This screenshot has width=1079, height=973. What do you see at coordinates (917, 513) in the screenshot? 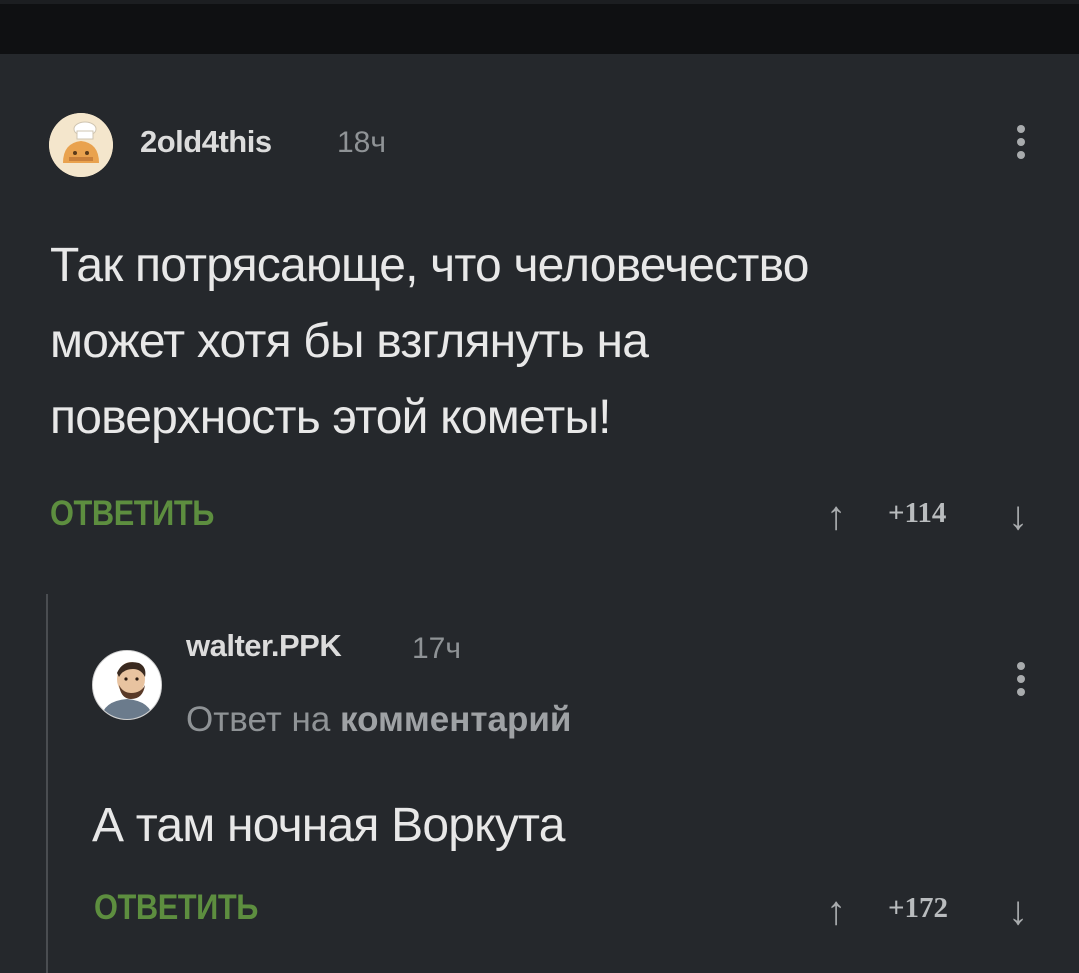
I see `score: +114` at bounding box center [917, 513].